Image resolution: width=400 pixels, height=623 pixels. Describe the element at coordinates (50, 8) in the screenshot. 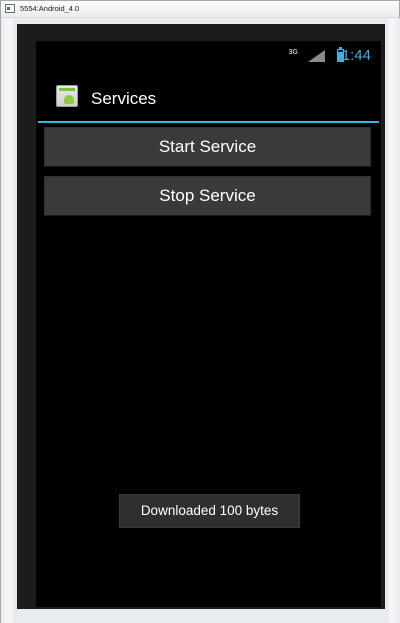

I see `window-title: 5554:Android_4.0` at that location.